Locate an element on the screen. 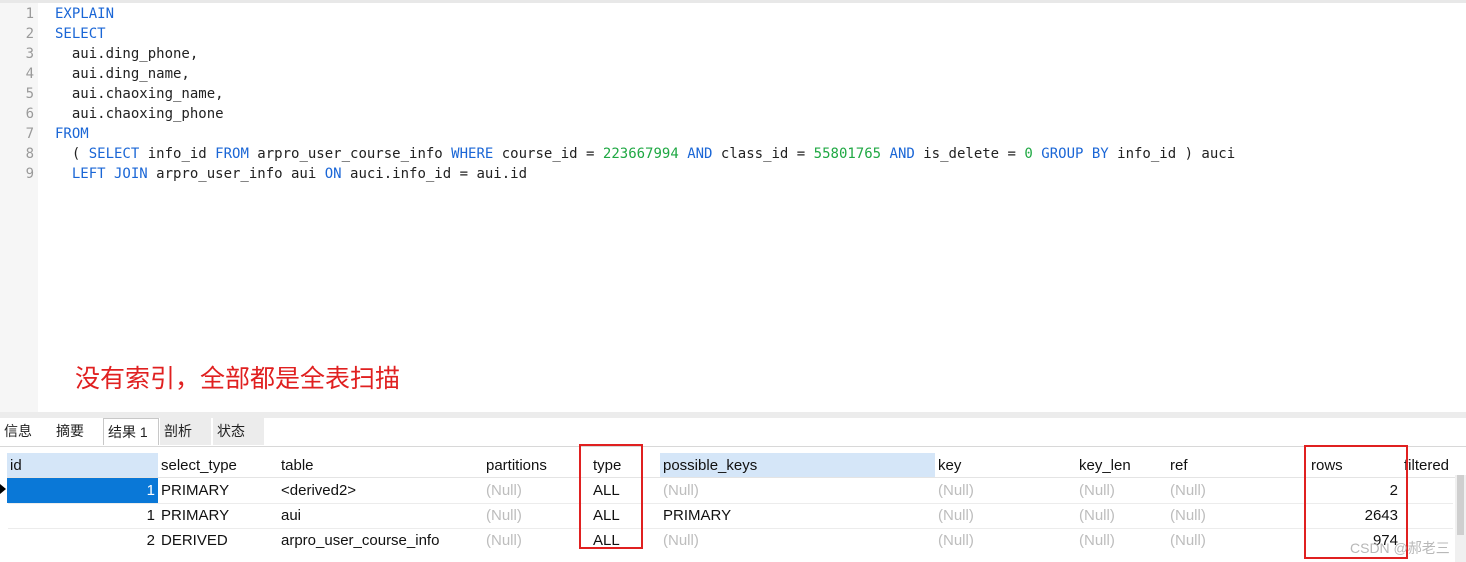 This screenshot has height=562, width=1466. code-line-6: aui.chaoxing_phone is located at coordinates (139, 114).